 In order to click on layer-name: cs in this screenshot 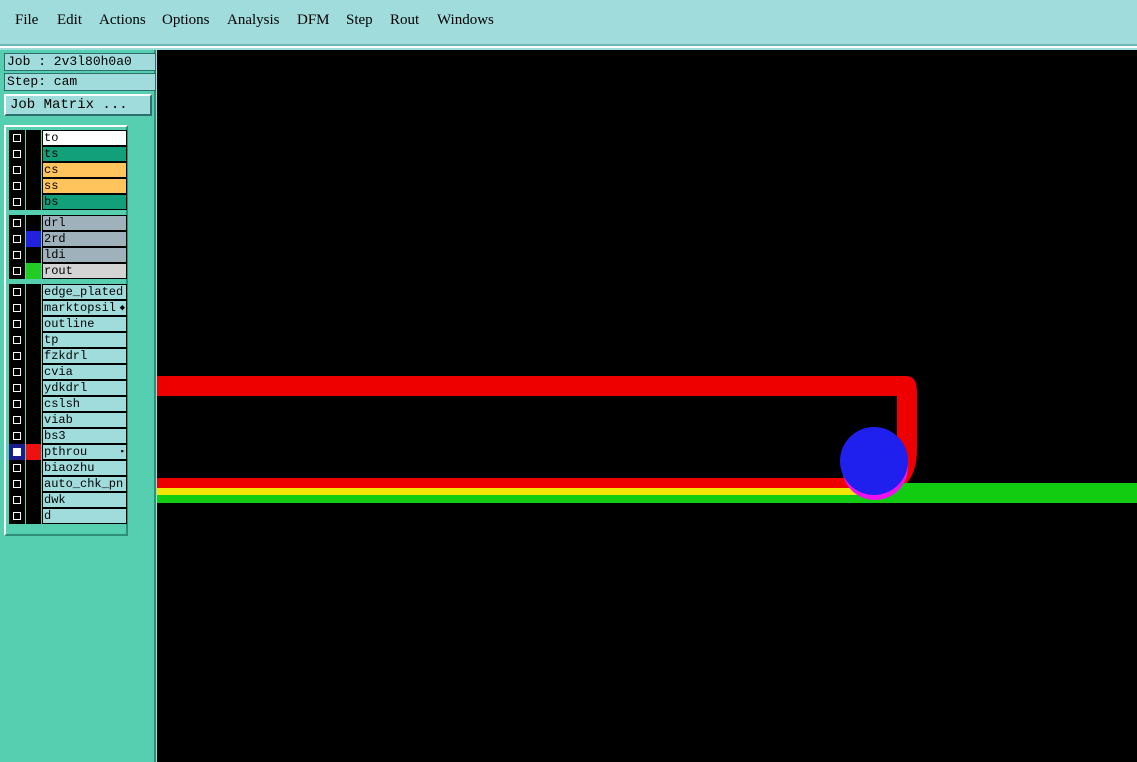, I will do `click(84, 170)`.